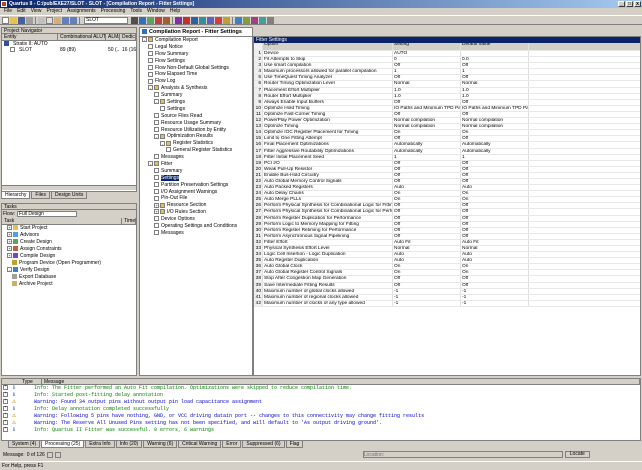 The height and width of the screenshot is (470, 642). Describe the element at coordinates (142, 20) in the screenshot. I see `assignment-editor-icon` at that location.